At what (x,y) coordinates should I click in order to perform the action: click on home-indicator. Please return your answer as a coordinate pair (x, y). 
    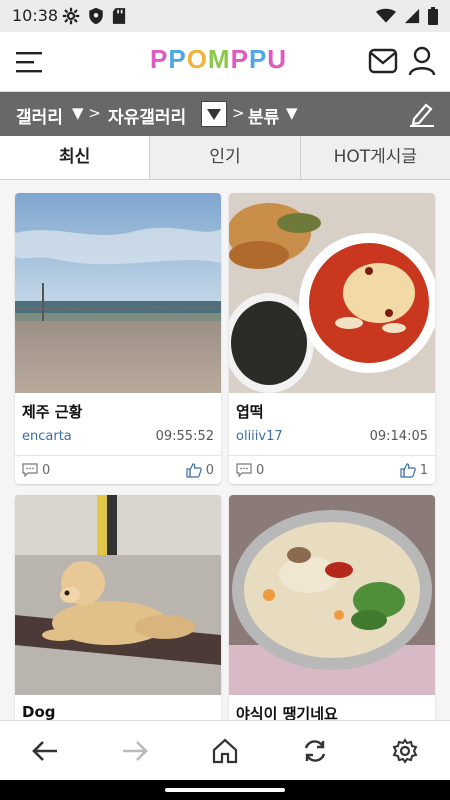
    Looking at the image, I should click on (225, 790).